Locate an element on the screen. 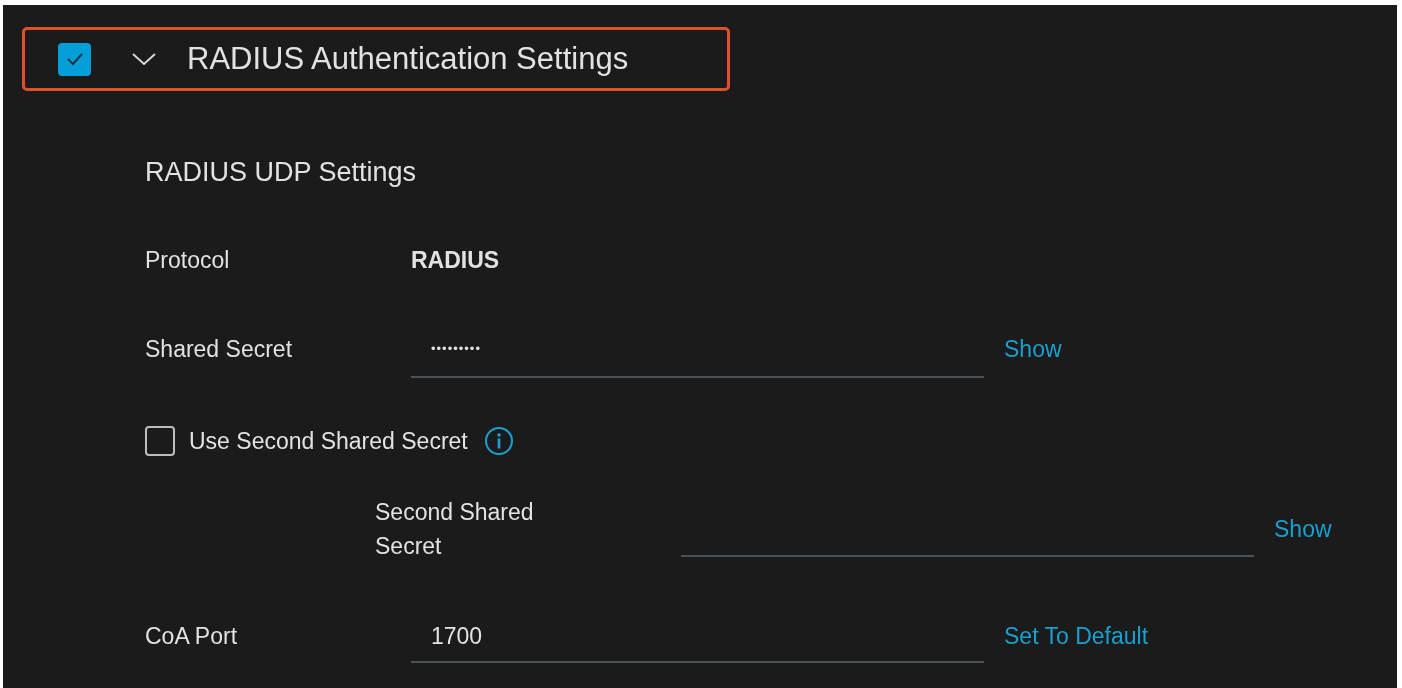  field-value: RADIUS is located at coordinates (455, 260).